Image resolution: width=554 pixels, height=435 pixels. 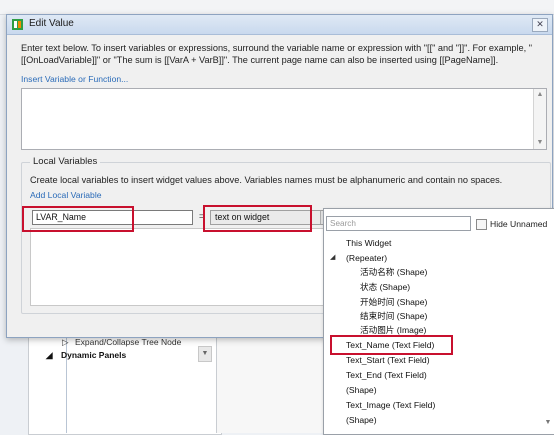 I want to click on widget-item-activity-name: 活动名称 (Shape), so click(x=393, y=272).